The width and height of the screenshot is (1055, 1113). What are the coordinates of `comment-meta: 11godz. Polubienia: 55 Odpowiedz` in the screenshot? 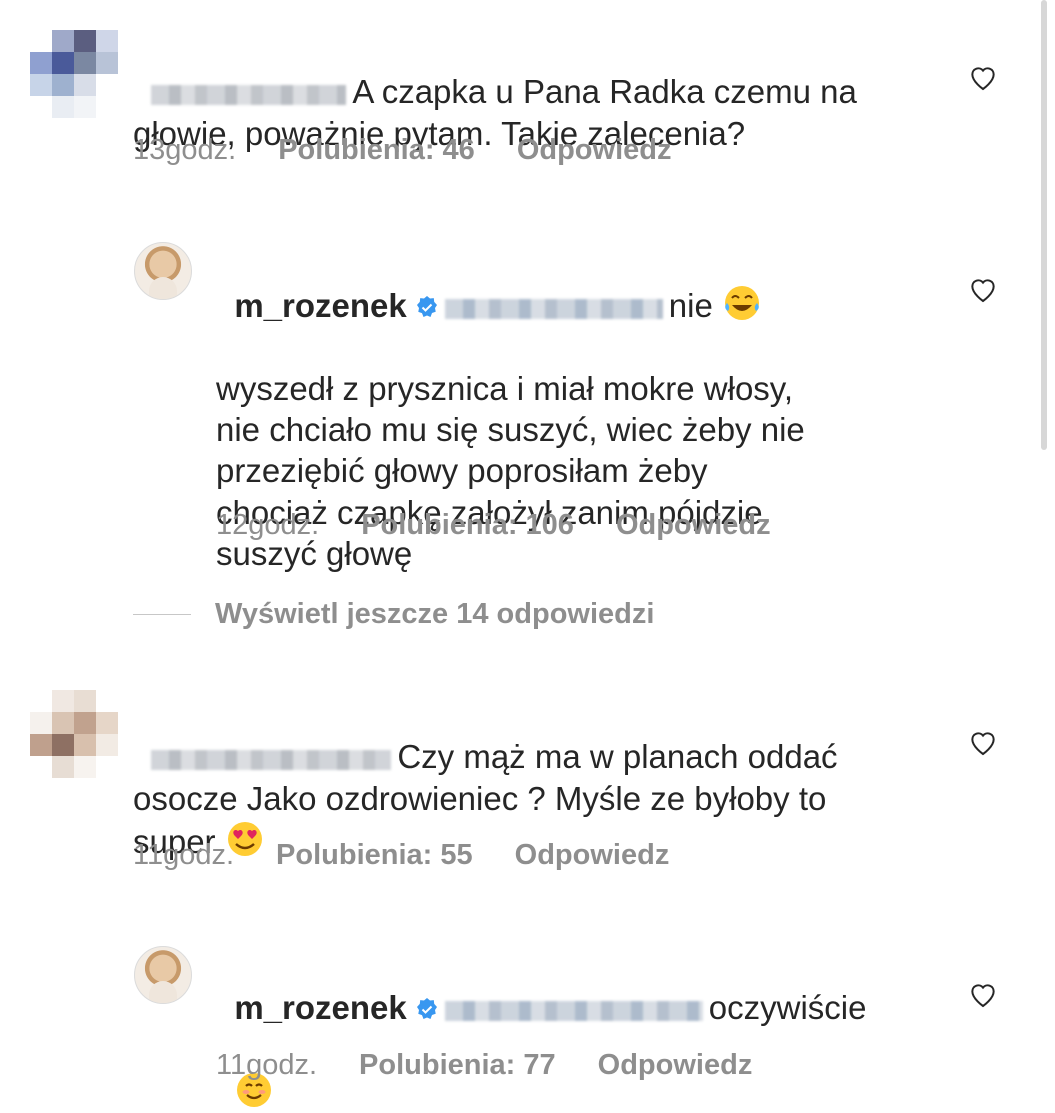 It's located at (422, 855).